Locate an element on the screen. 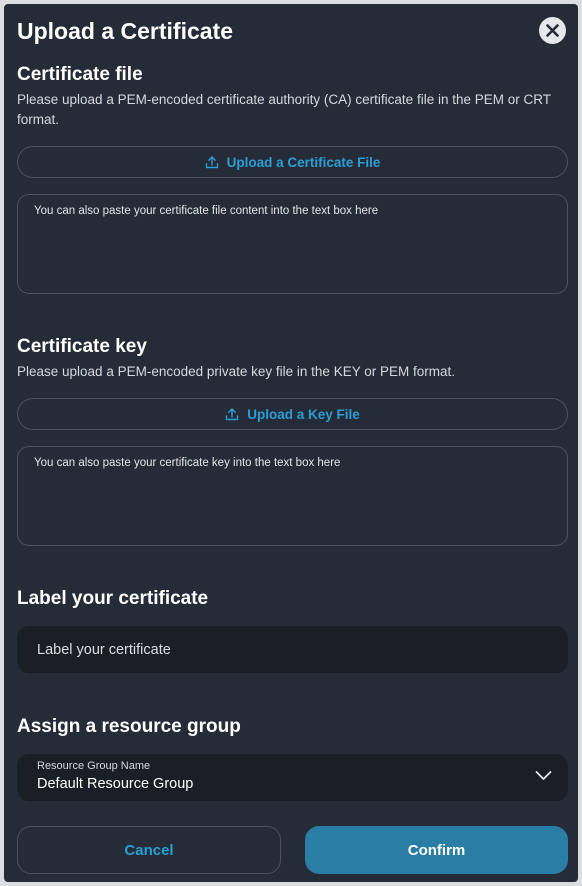  upload-certificate-file-label: Upload a Certificate File is located at coordinates (303, 162).